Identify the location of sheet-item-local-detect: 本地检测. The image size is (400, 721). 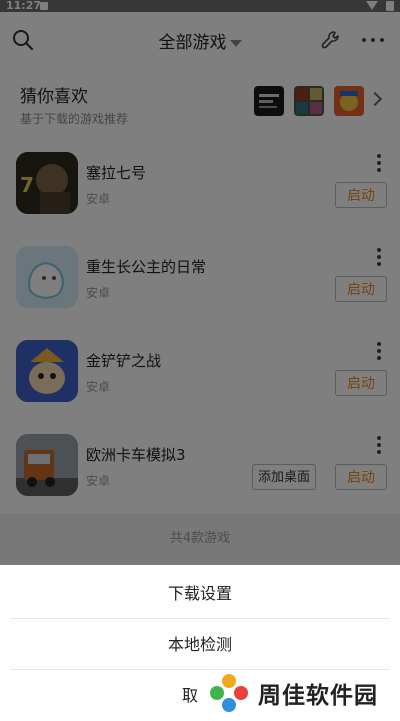
(200, 645).